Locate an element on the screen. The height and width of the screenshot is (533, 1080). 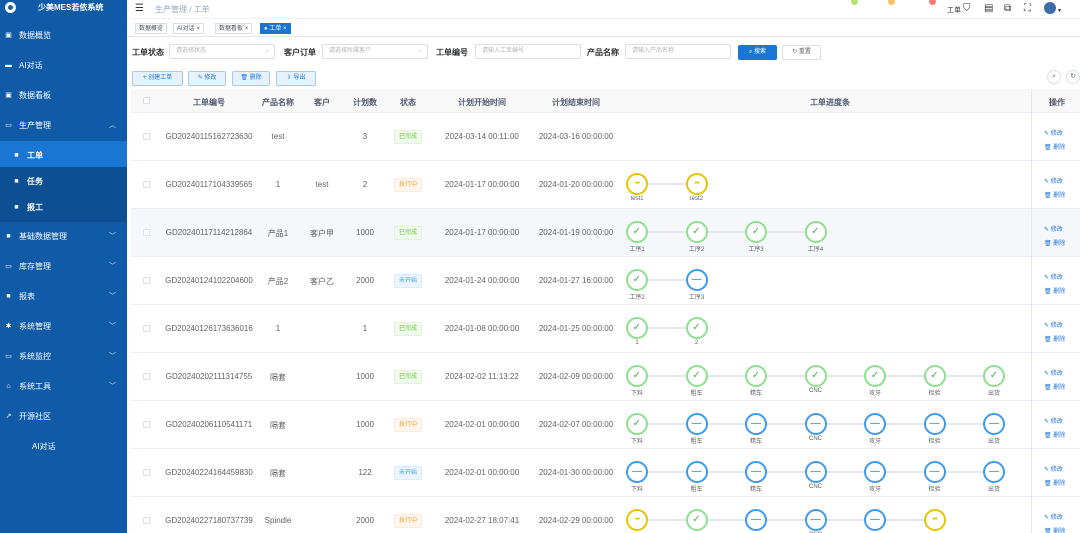
tag-data-overview: 数据概览 is located at coordinates (151, 28).